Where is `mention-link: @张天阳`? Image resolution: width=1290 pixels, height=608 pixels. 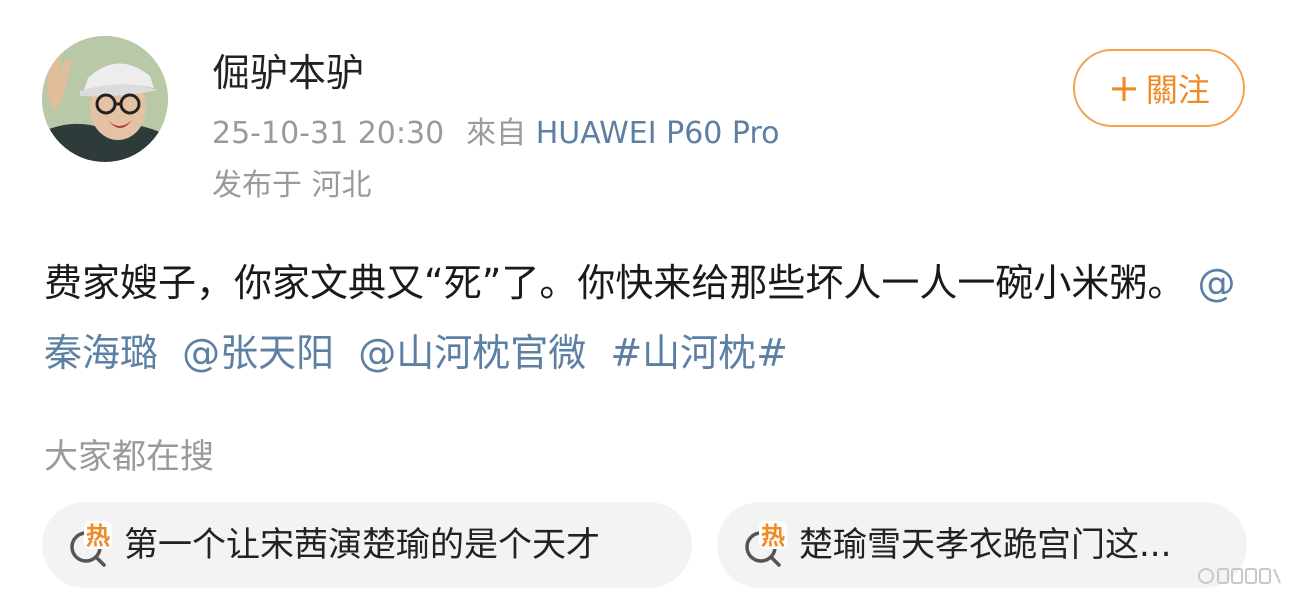
mention-link: @张天阳 is located at coordinates (258, 353).